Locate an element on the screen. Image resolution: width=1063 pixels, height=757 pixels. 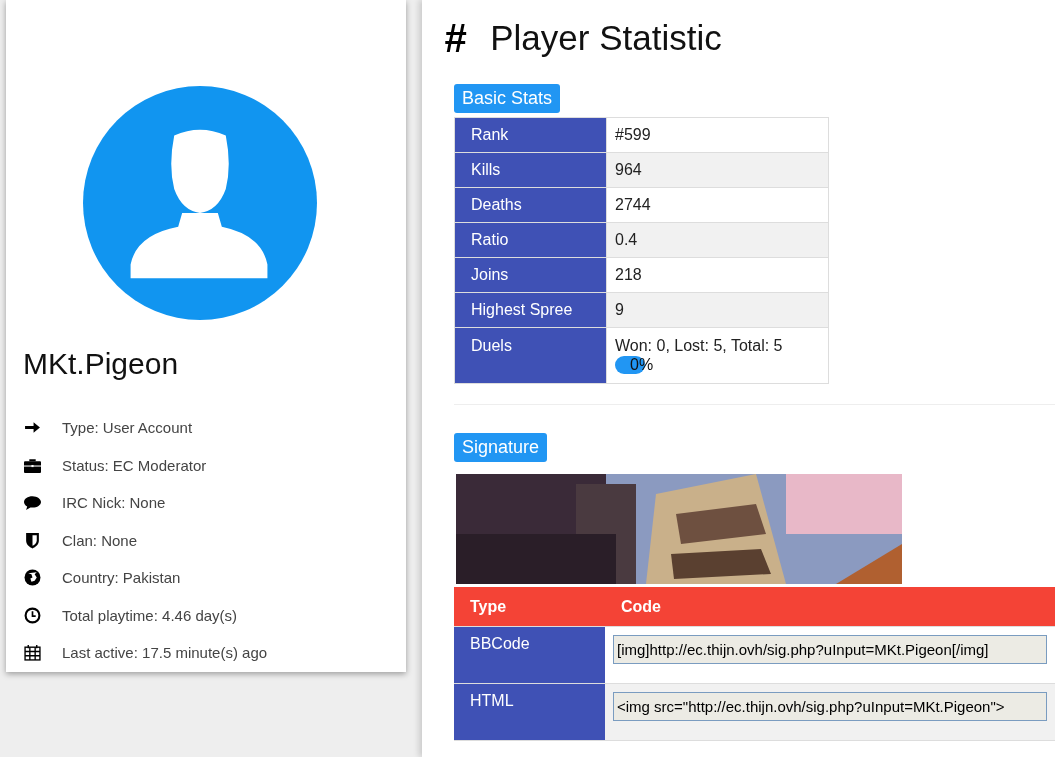
page-title: Player Statistic is located at coordinates (606, 38).